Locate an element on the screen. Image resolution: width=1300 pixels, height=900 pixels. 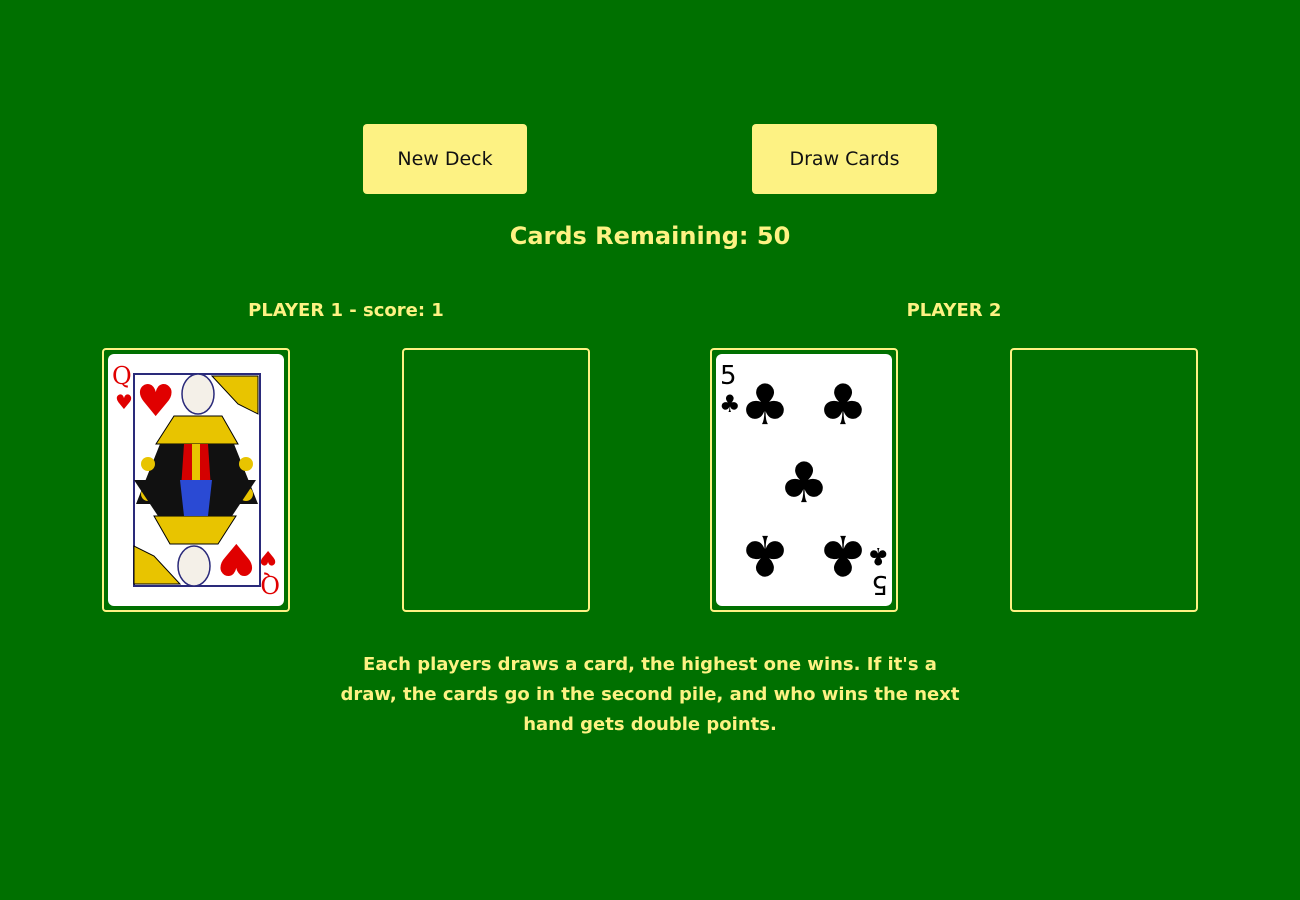
card-rank-top: 5 is located at coordinates (728, 376).